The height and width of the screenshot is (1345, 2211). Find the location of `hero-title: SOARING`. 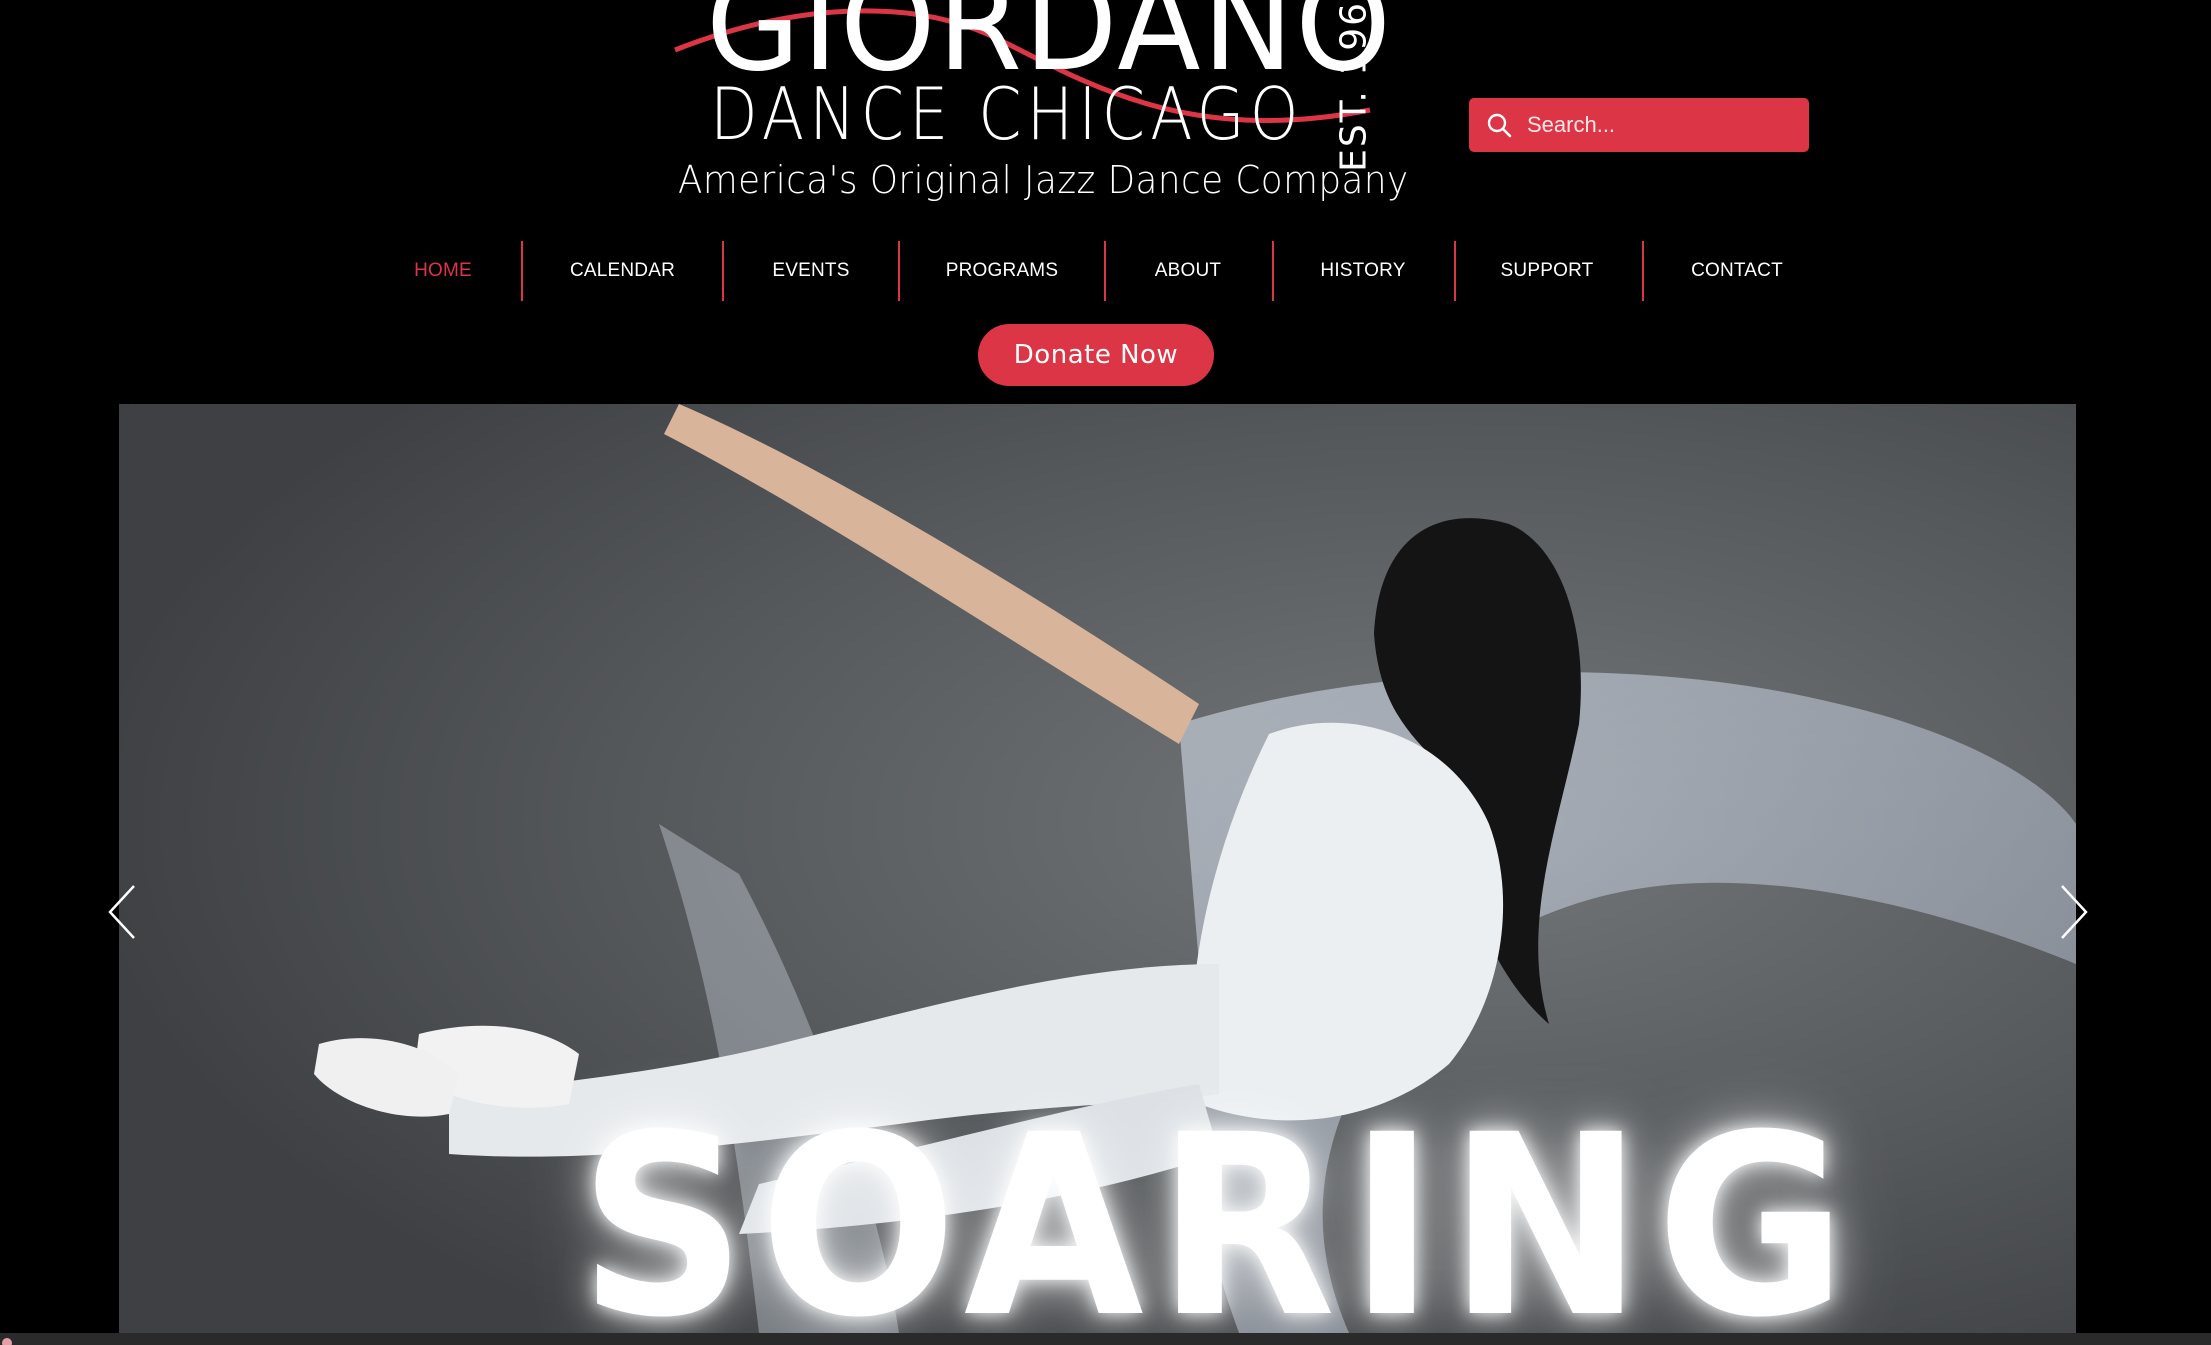

hero-title: SOARING is located at coordinates (1219, 1207).